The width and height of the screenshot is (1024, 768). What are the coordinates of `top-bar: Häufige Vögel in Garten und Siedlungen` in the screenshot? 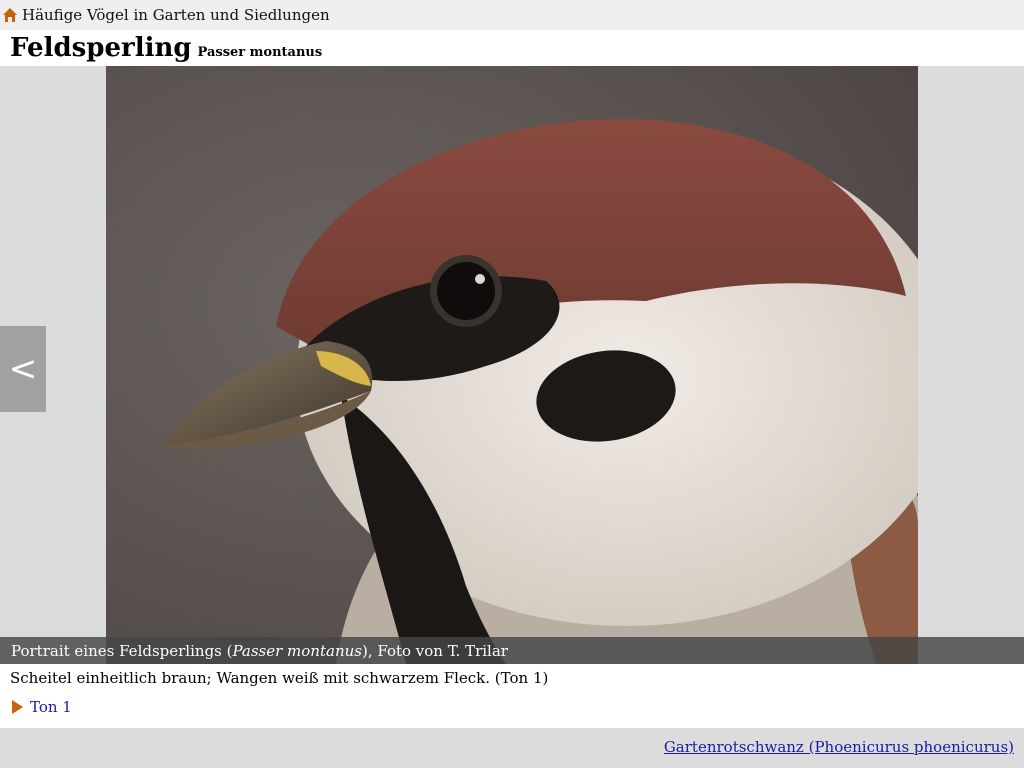 It's located at (512, 15).